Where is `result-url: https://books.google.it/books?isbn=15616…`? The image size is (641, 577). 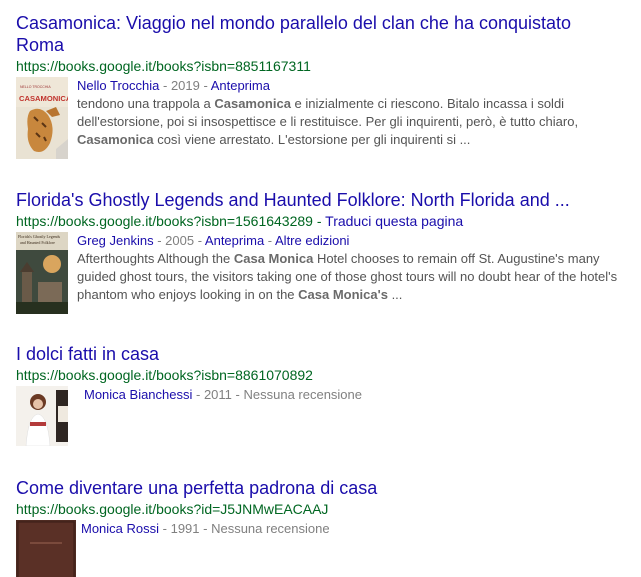
result-url: https://books.google.it/books?isbn=15616… is located at coordinates (164, 221).